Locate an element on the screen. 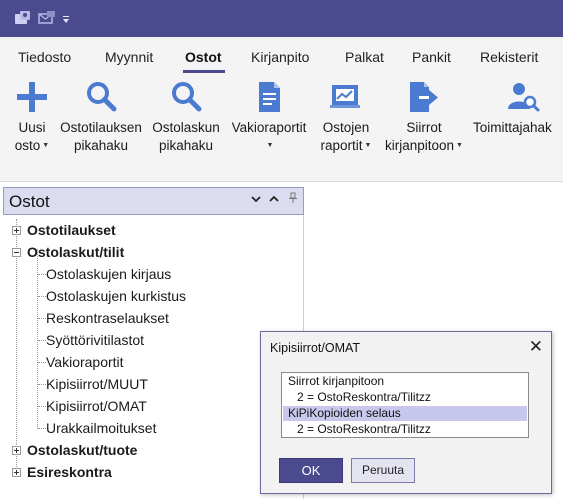  tree-item-syottorivitilastot: Syöttörivitilastot is located at coordinates (95, 340).